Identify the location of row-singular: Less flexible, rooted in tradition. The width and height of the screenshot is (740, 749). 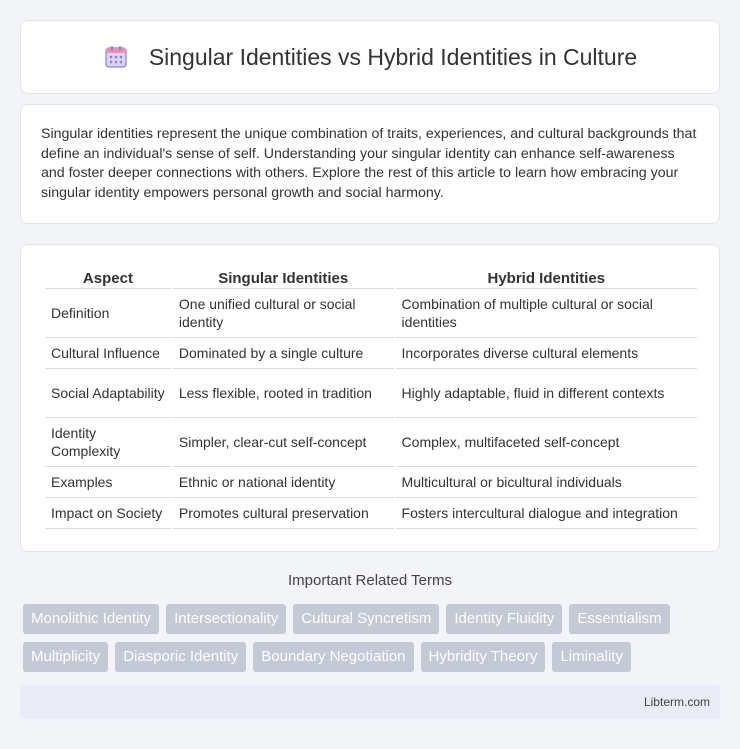
(283, 393).